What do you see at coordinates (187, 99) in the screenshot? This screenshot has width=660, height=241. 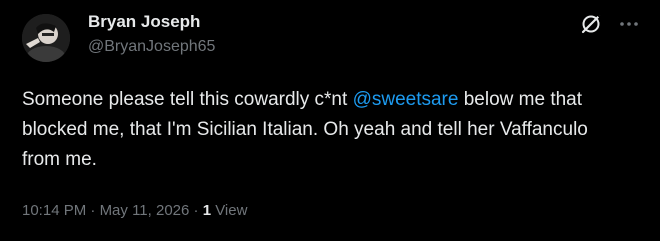 I see `tweet-text-before: Someone please tell this cowardly c*nt` at bounding box center [187, 99].